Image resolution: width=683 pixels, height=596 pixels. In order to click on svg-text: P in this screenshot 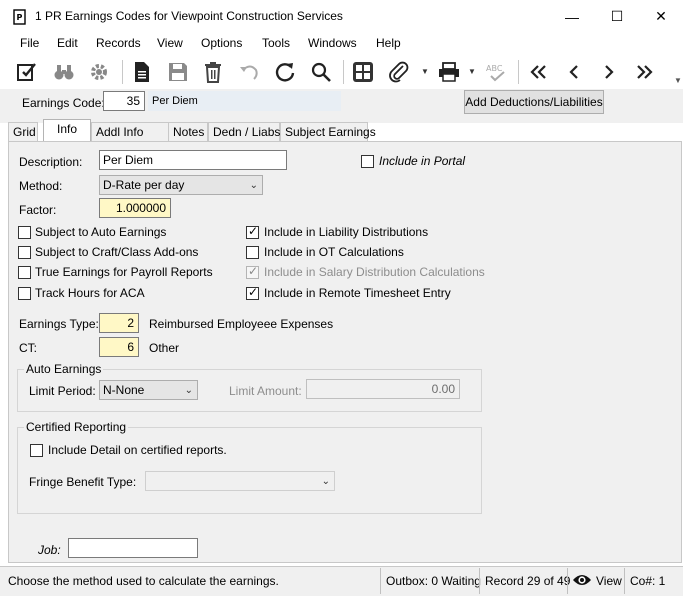, I will do `click(20, 17)`.